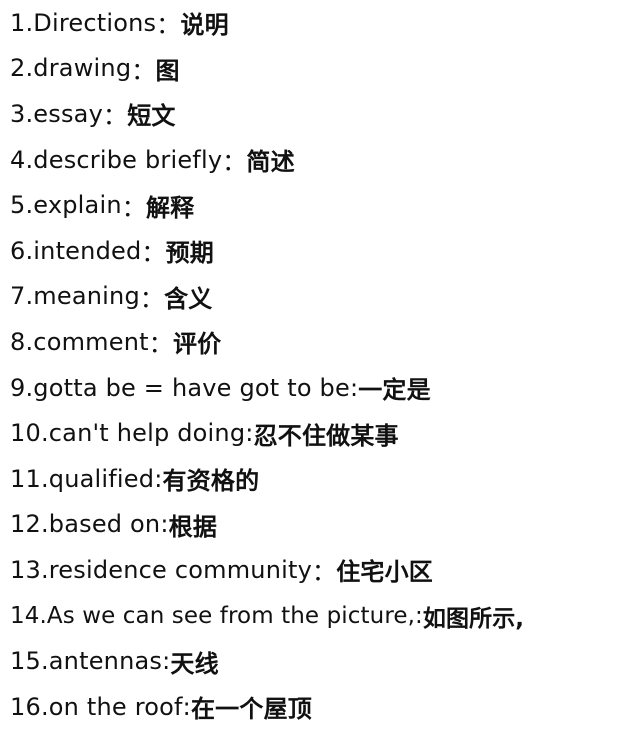 This screenshot has height=730, width=639. Describe the element at coordinates (322, 479) in the screenshot. I see `list-item: 11.qualified: 有资格的` at that location.